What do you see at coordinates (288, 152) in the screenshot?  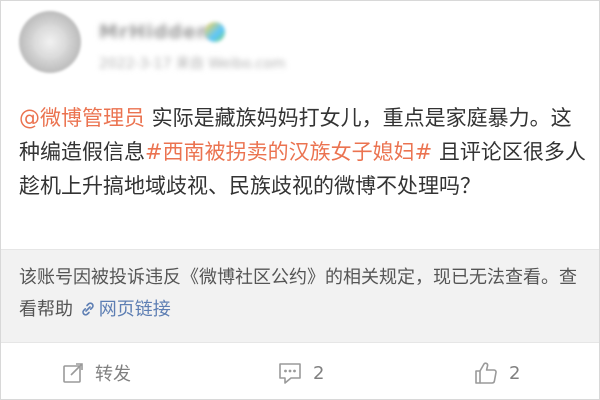 I see `hashtag-link: #西南被拐卖的汉族女子媳妇#` at bounding box center [288, 152].